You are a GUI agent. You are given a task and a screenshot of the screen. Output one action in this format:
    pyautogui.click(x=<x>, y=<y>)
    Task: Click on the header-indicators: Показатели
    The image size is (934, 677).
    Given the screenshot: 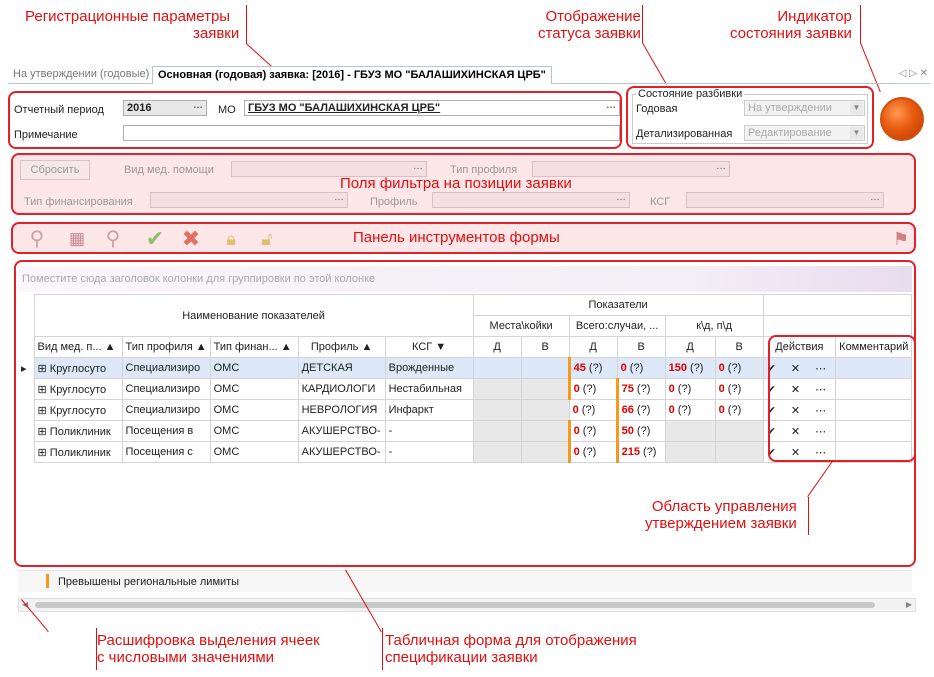 What is the action you would take?
    pyautogui.click(x=618, y=305)
    